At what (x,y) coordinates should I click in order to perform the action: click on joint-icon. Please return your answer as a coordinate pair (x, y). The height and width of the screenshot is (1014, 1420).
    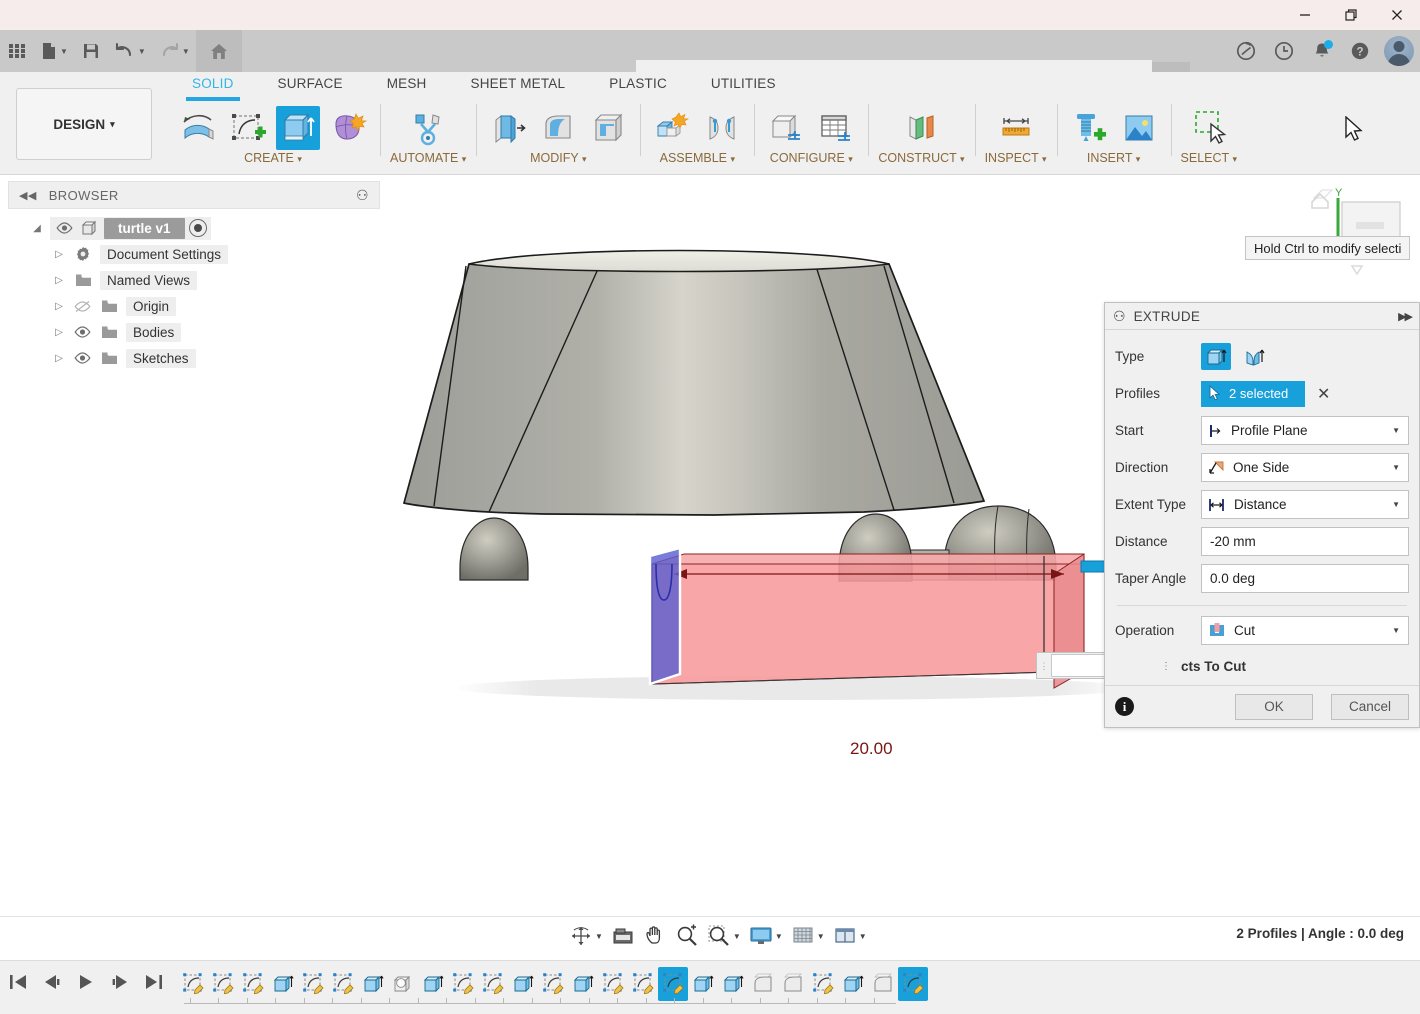
    Looking at the image, I should click on (722, 128).